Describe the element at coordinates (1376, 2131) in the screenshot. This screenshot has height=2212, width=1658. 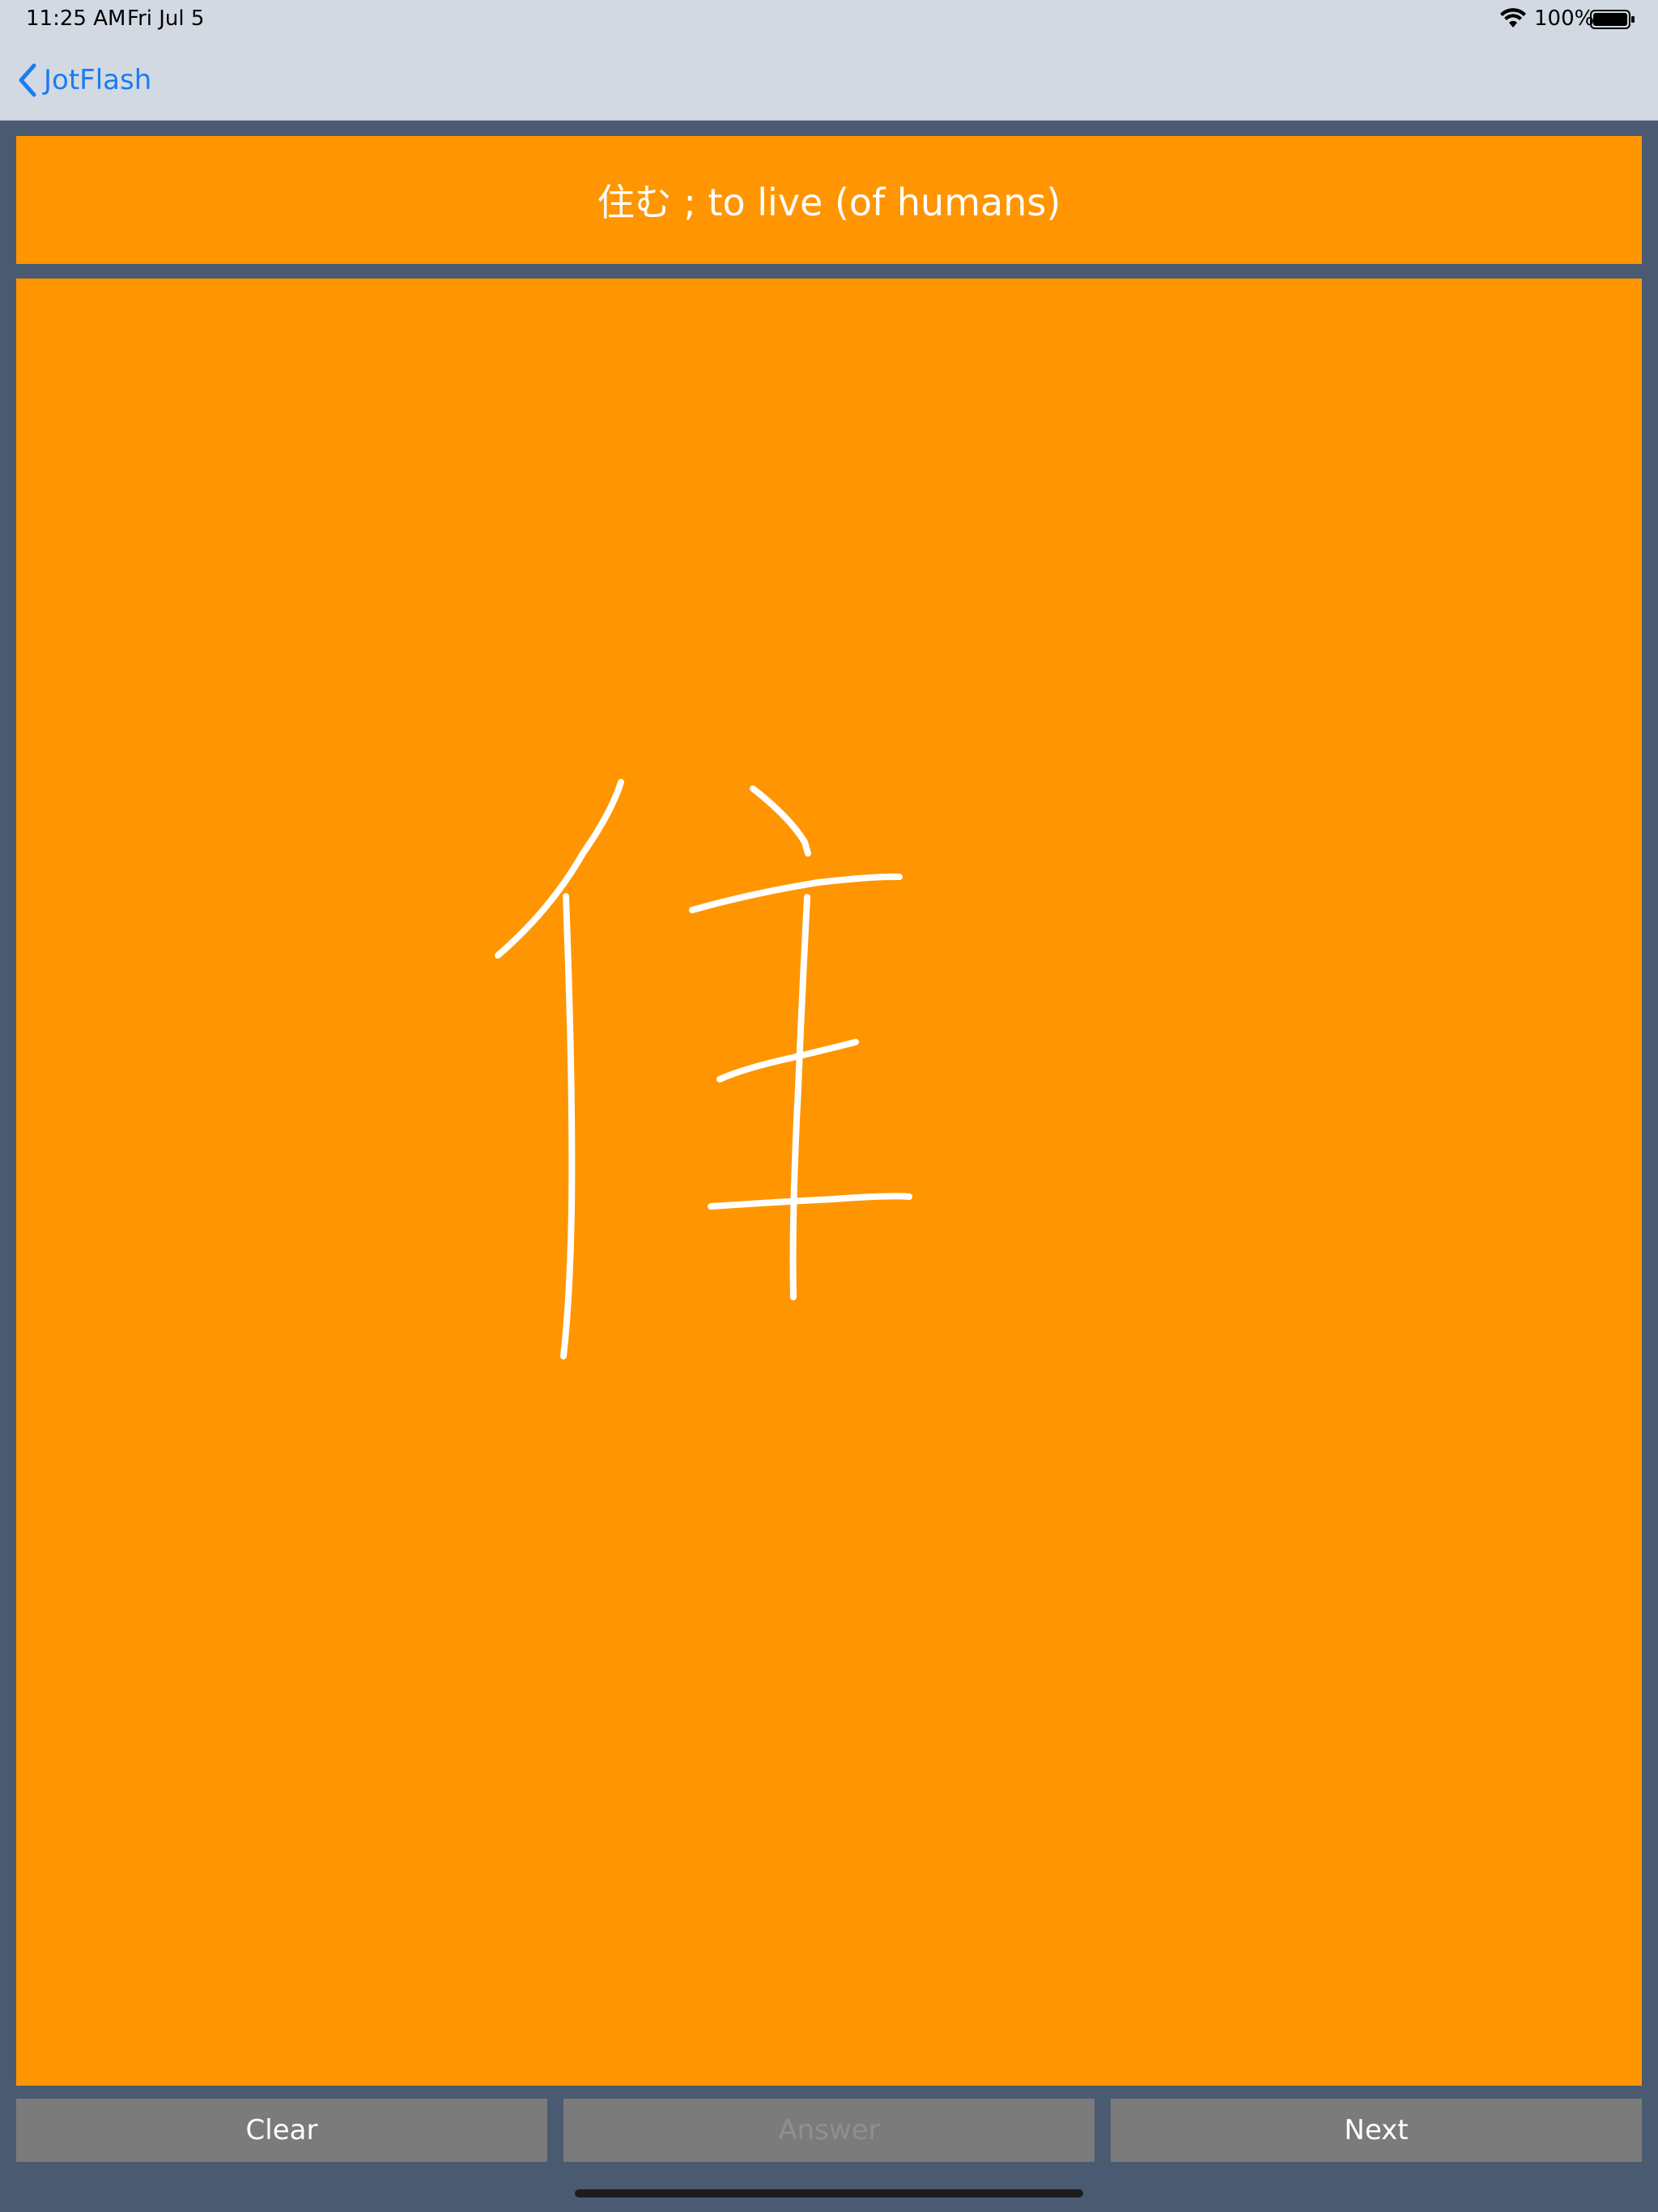
I see `next-button: Next` at that location.